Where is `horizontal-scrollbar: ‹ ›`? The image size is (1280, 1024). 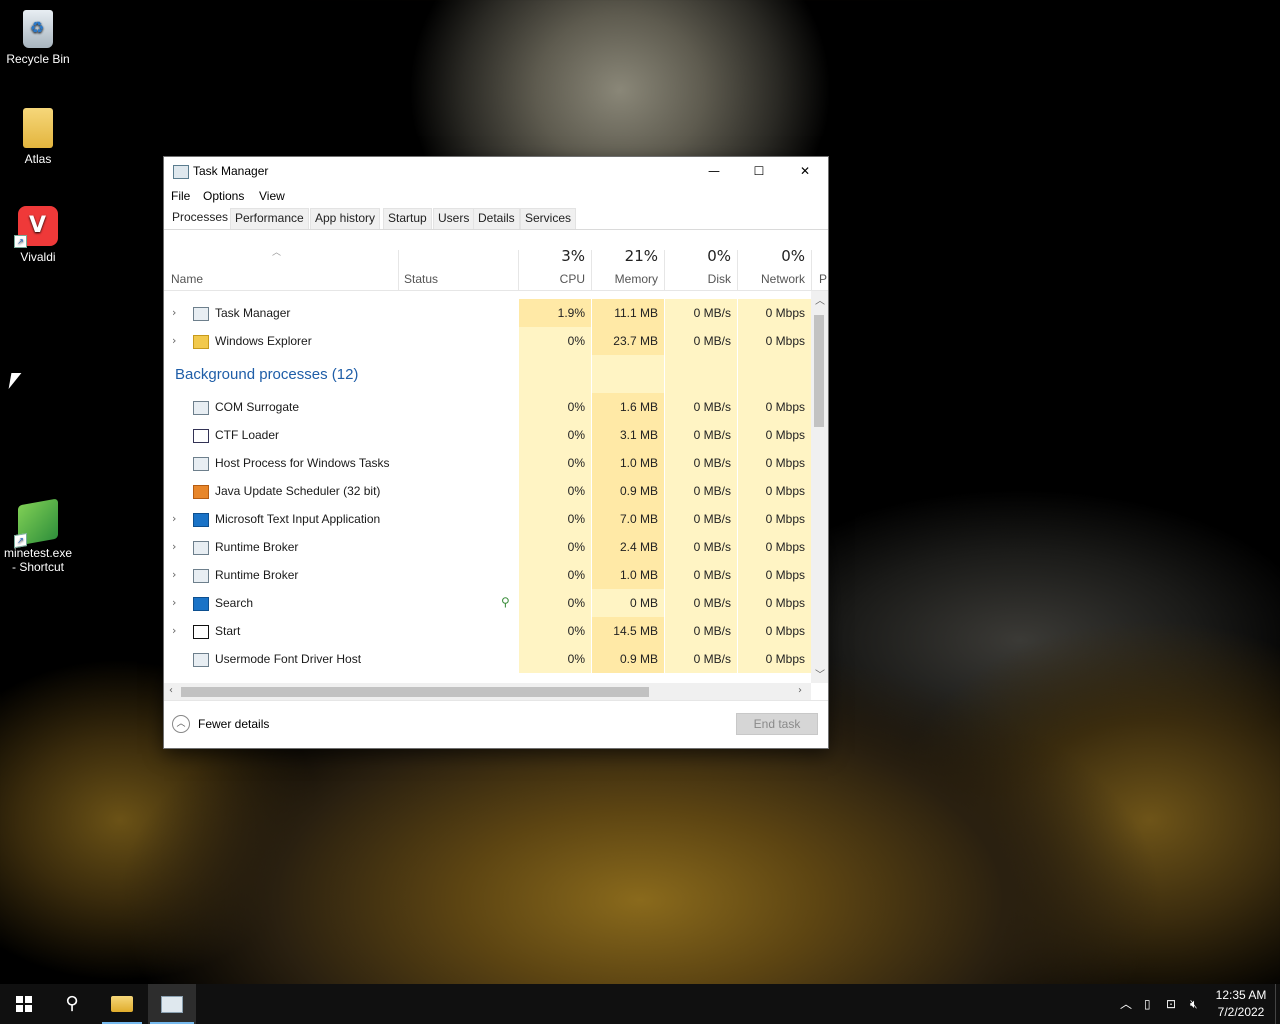 horizontal-scrollbar: ‹ › is located at coordinates (487, 691).